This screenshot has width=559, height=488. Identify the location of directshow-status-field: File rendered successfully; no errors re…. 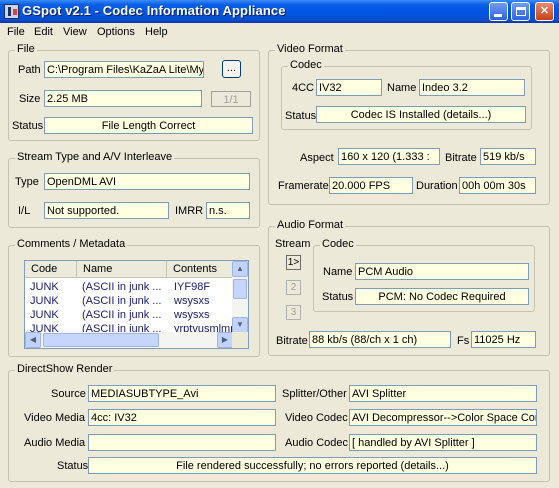
(312, 465).